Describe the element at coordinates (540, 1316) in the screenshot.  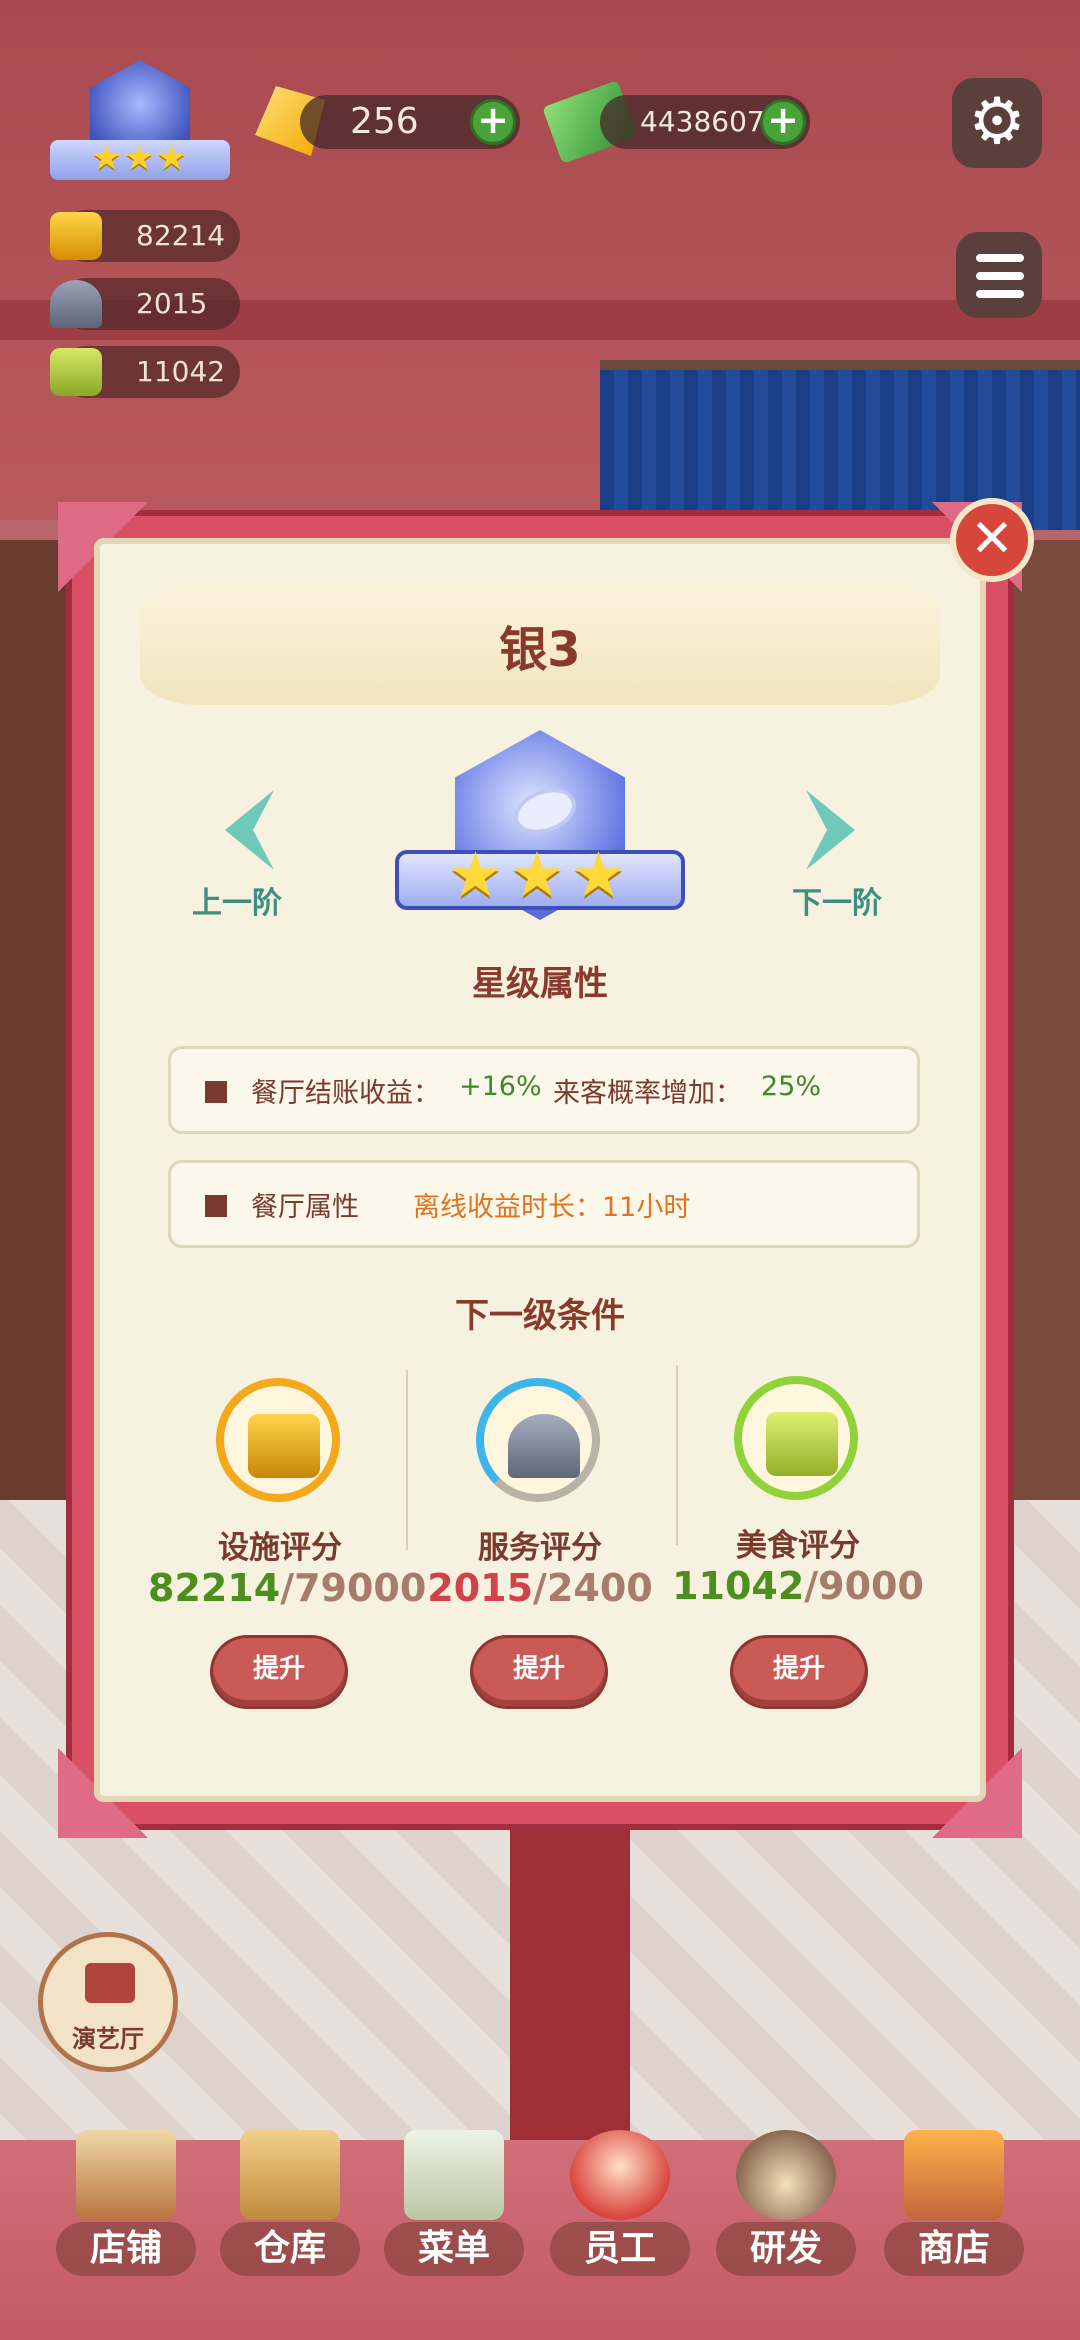
I see `next-level-conditions-heading: 下一级条件` at that location.